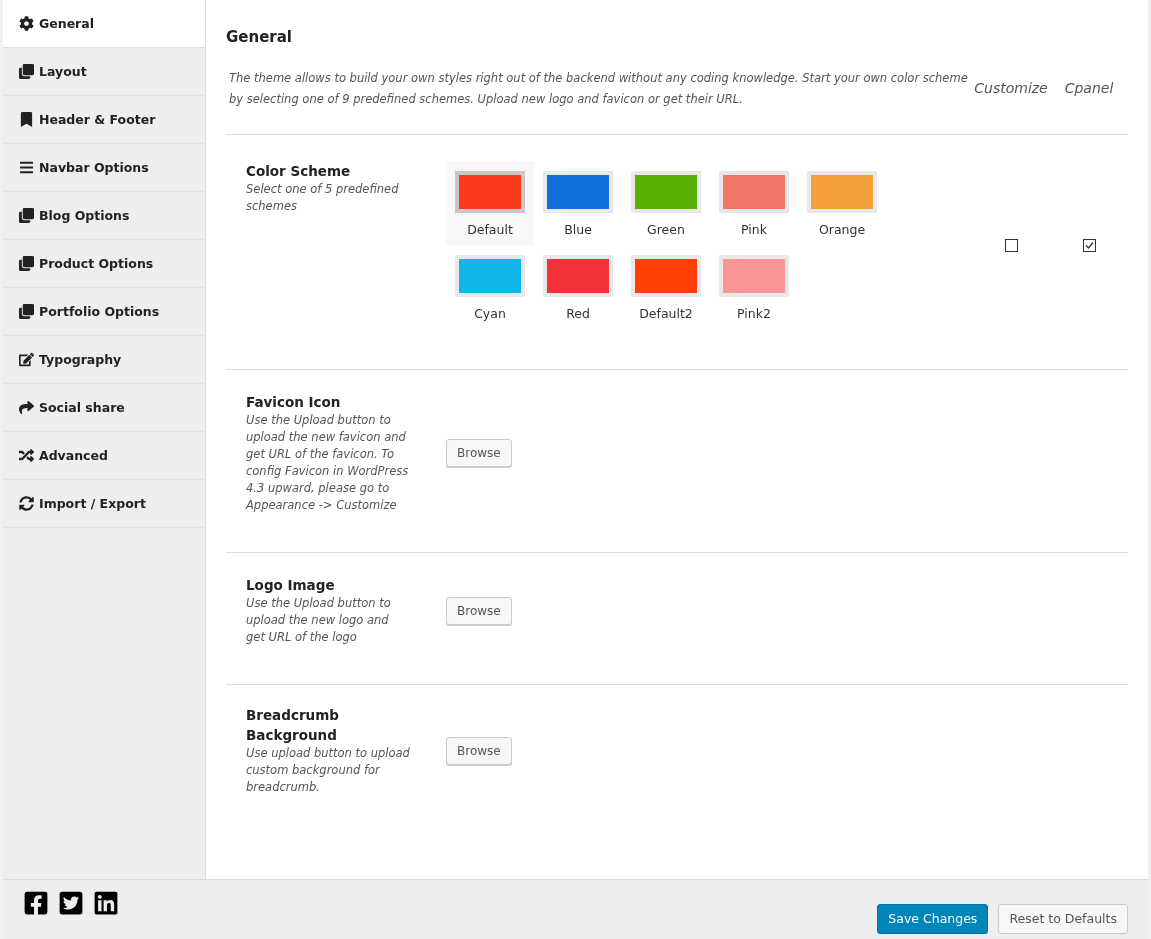  I want to click on share-icon, so click(26, 407).